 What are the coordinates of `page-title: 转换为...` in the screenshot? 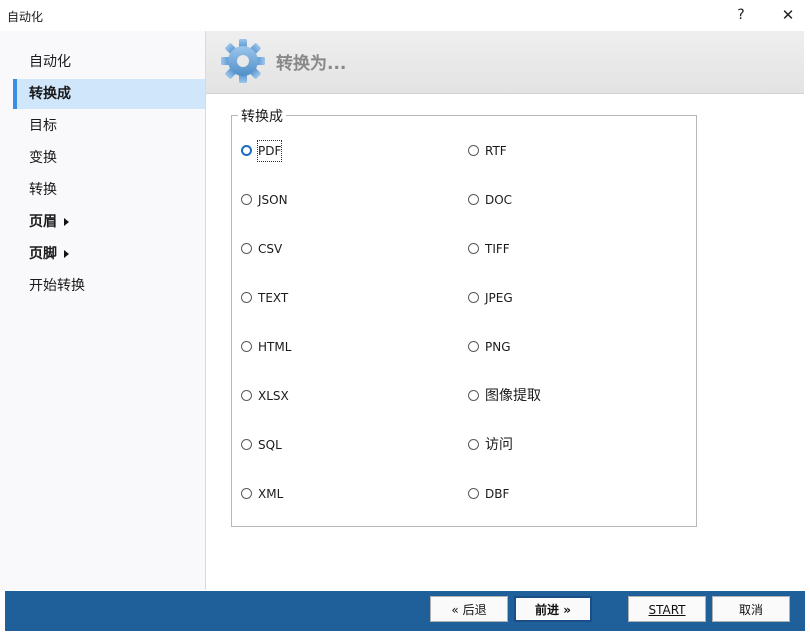 It's located at (311, 64).